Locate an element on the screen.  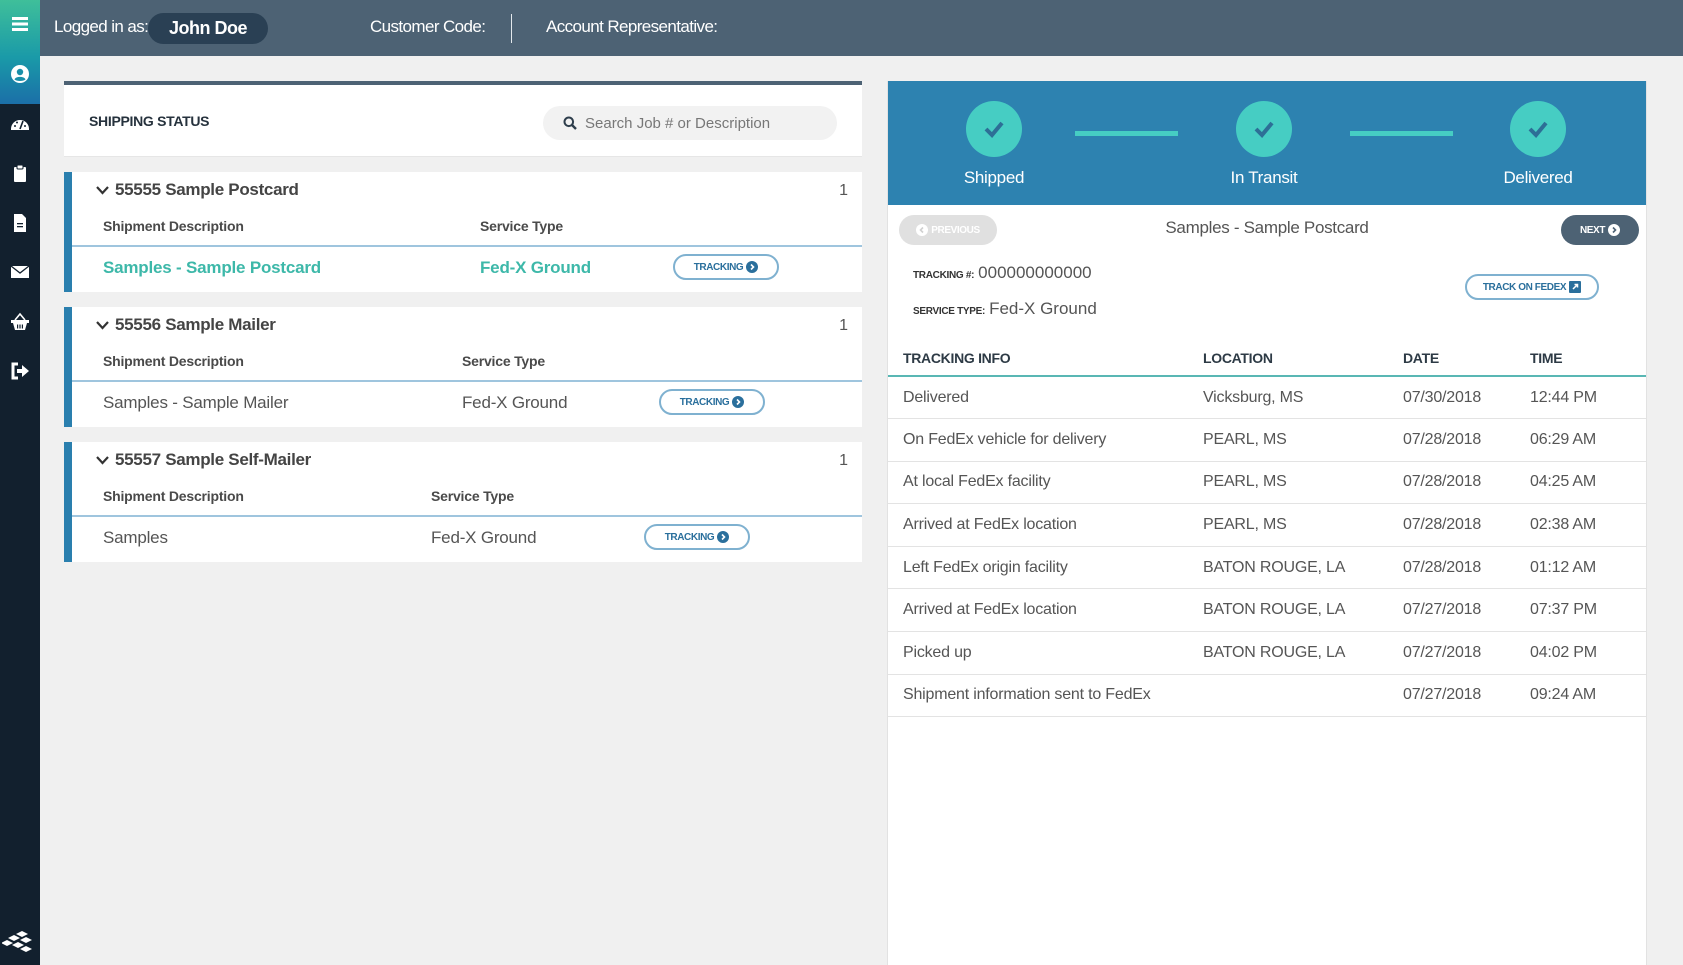
dashboard-gauge-icon is located at coordinates (20, 124).